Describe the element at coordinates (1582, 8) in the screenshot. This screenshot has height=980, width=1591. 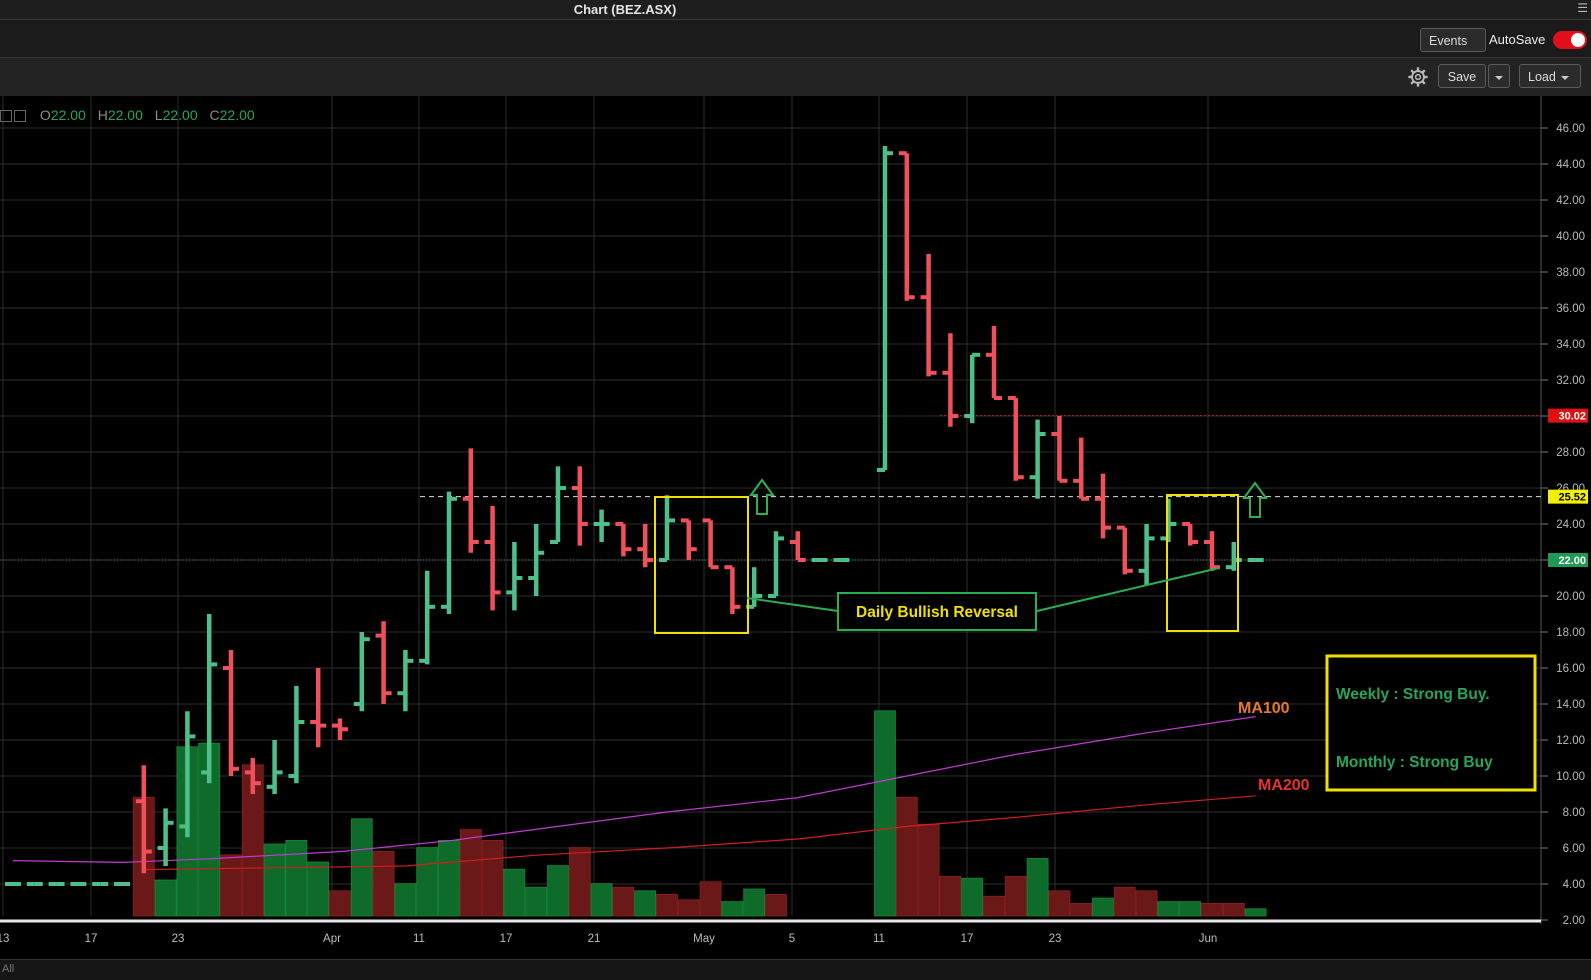
I see `hamburger-icon: ☰` at that location.